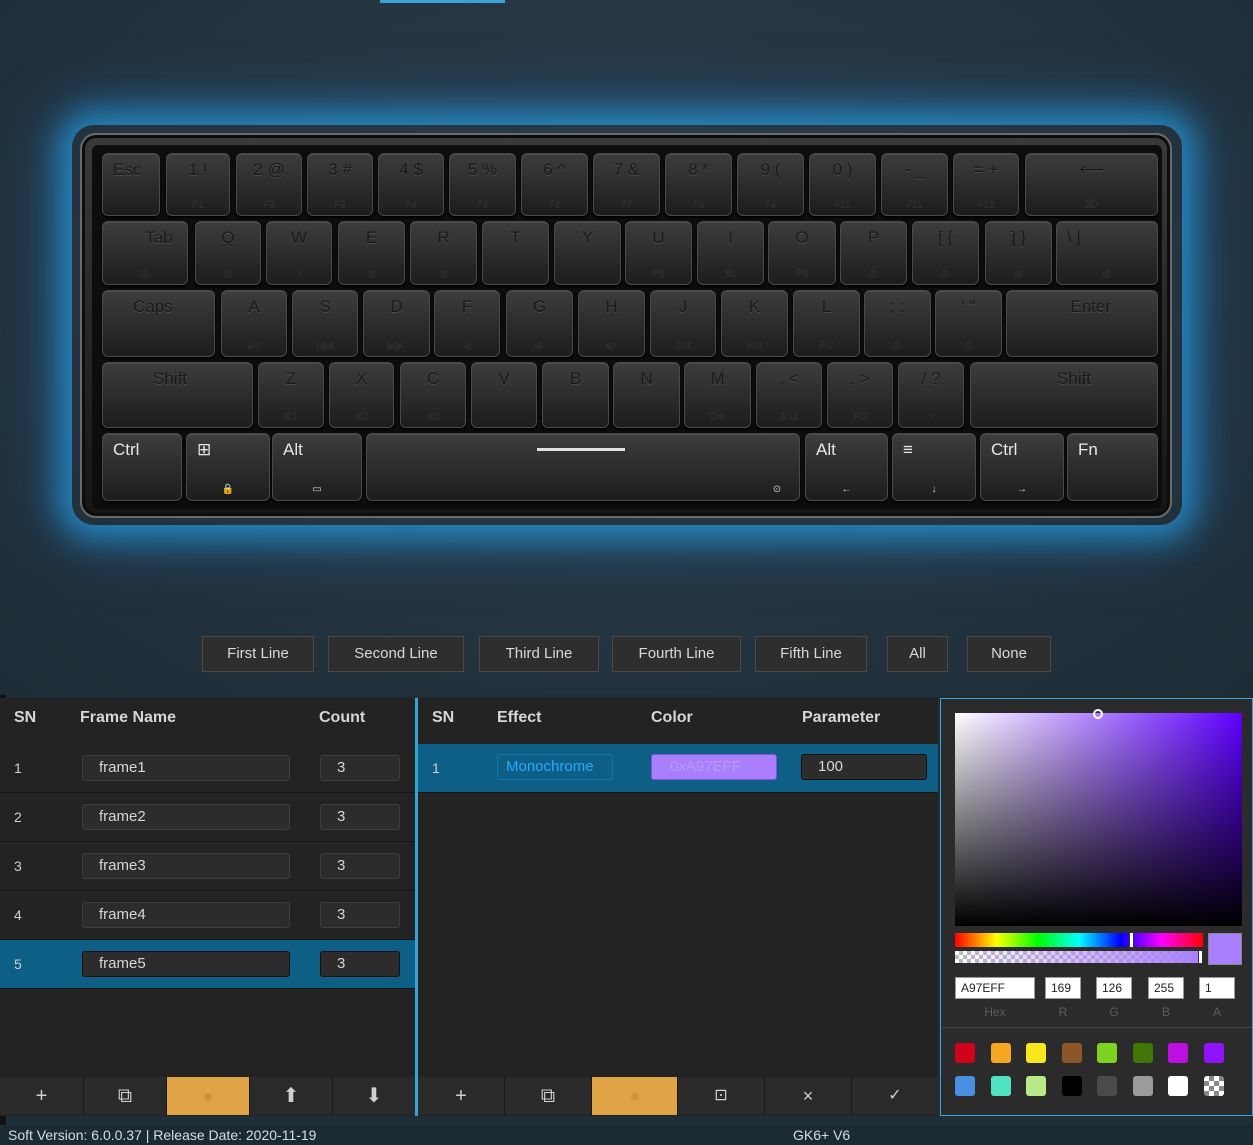 Image resolution: width=1253 pixels, height=1145 pixels. What do you see at coordinates (897, 323) in the screenshot?
I see `keyboard-key: ; : ◎` at bounding box center [897, 323].